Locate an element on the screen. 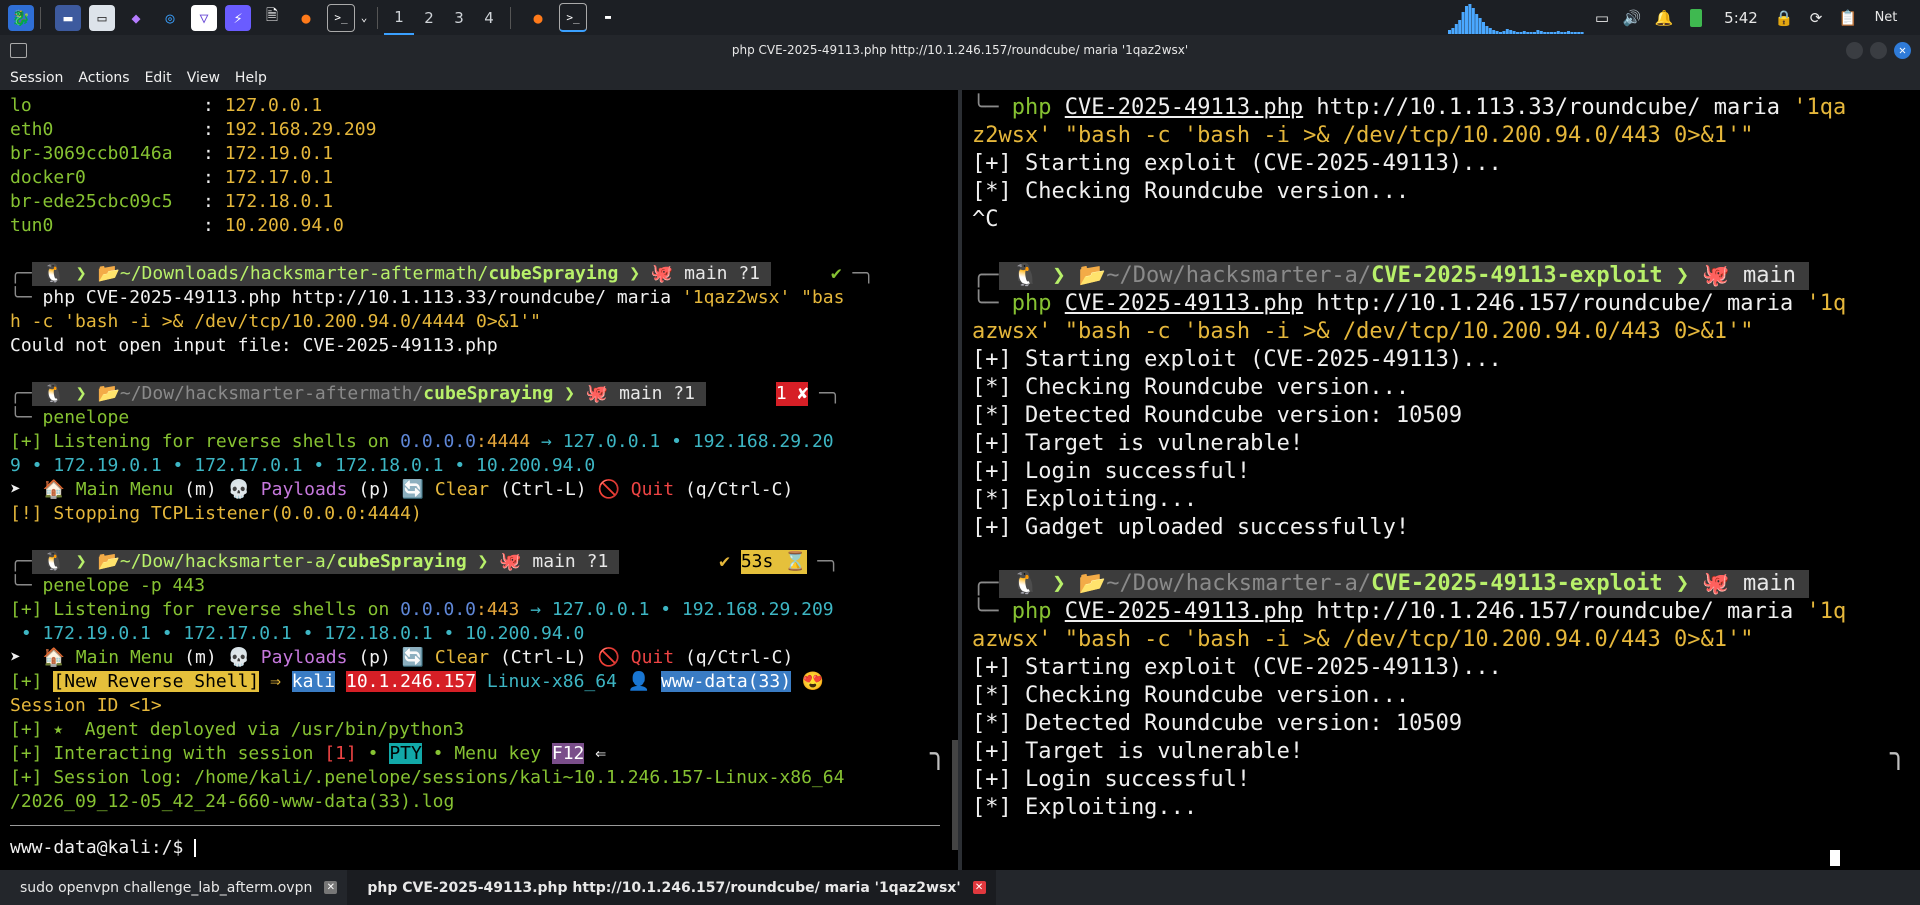  document-icon: 🗎 is located at coordinates (272, 18).